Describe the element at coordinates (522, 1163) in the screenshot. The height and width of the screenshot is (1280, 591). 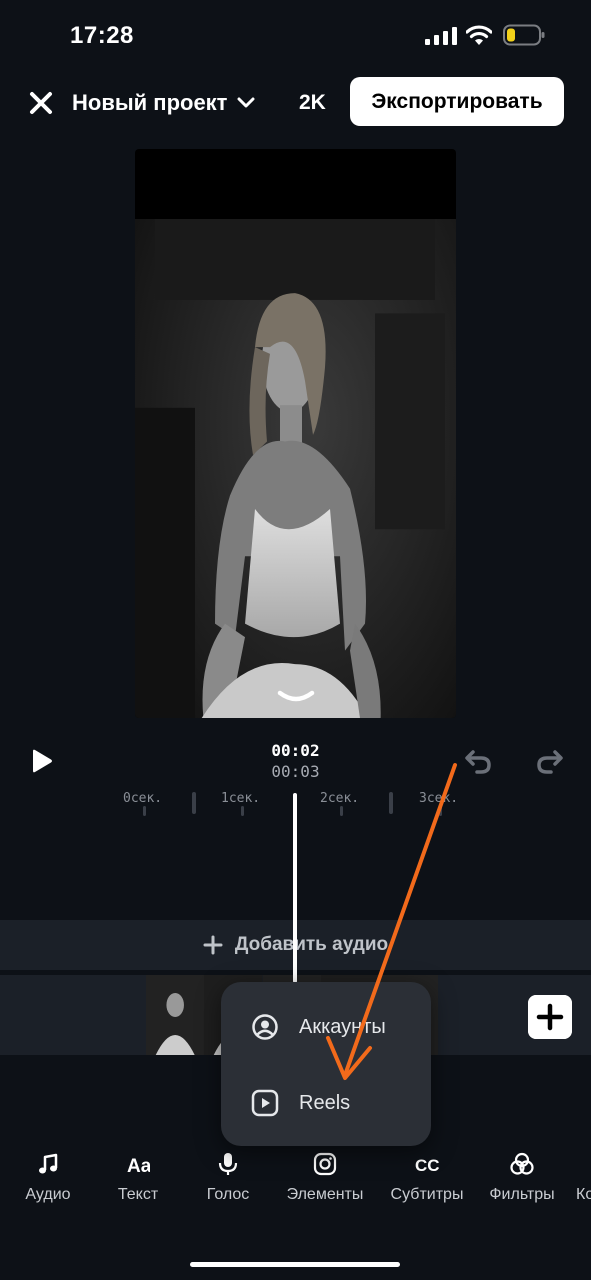
I see `filters-icon` at that location.